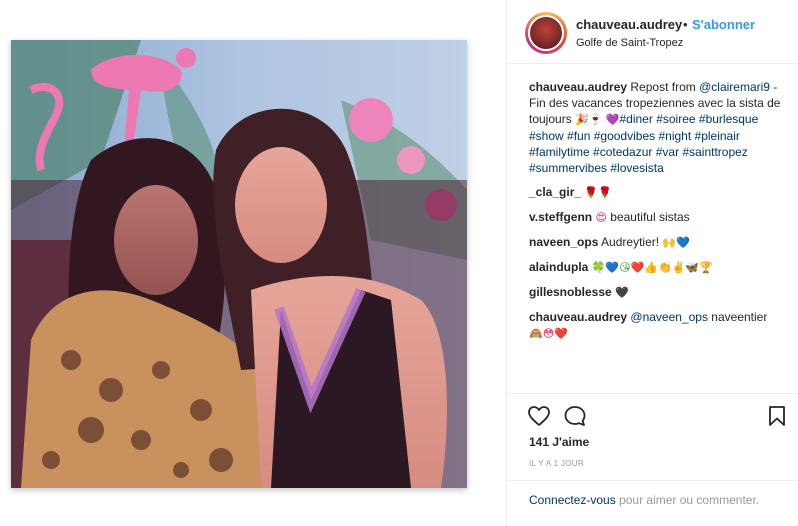 Image resolution: width=798 pixels, height=526 pixels. What do you see at coordinates (723, 24) in the screenshot?
I see `follow-button: S'abonner` at bounding box center [723, 24].